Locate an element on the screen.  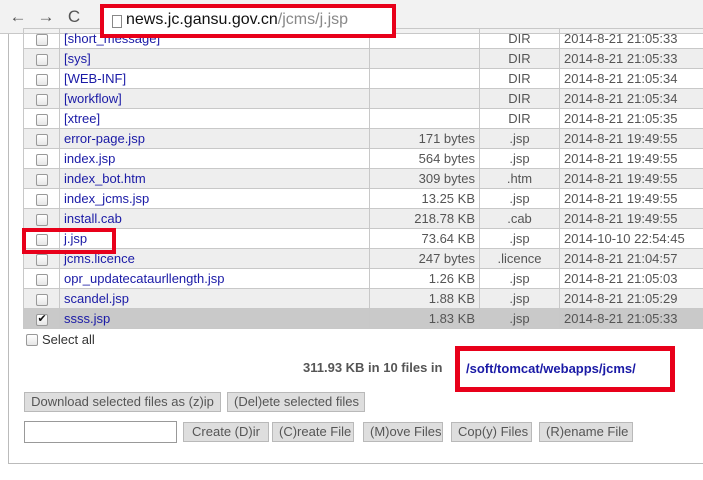
address-bar: news.jc.gansu.gov.cn/jcms/j.jsp is located at coordinates (248, 21).